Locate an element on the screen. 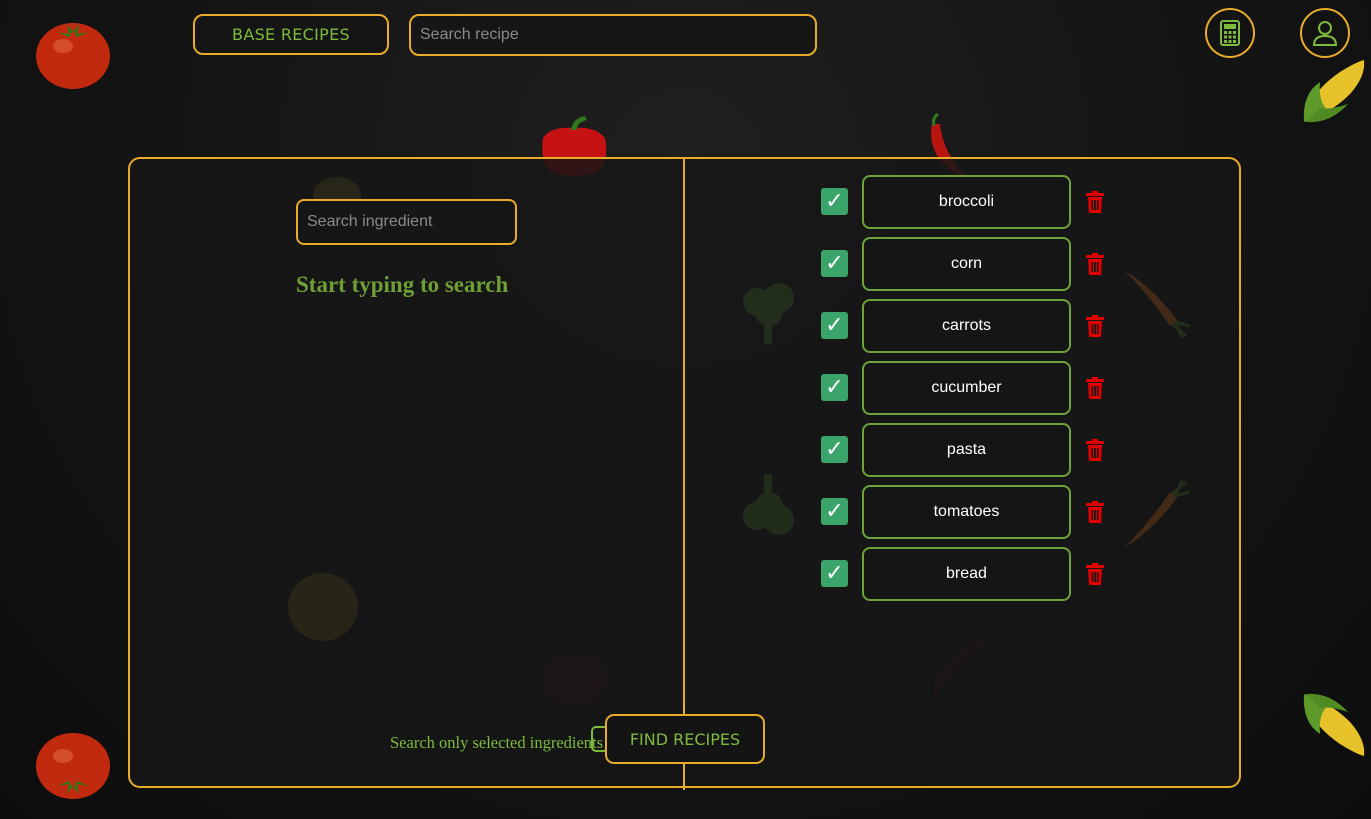 The width and height of the screenshot is (1371, 819). ingredient-row: ✓ tomatoes is located at coordinates (969, 512).